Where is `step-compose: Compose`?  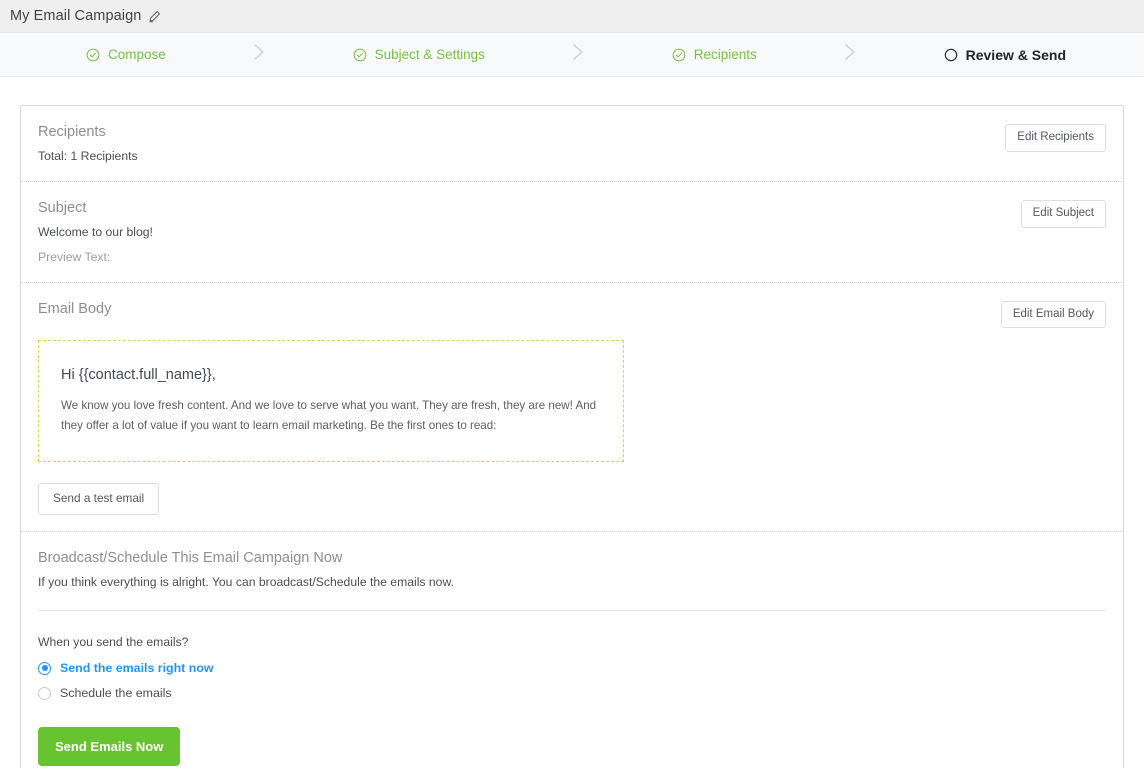
step-compose: Compose is located at coordinates (126, 54).